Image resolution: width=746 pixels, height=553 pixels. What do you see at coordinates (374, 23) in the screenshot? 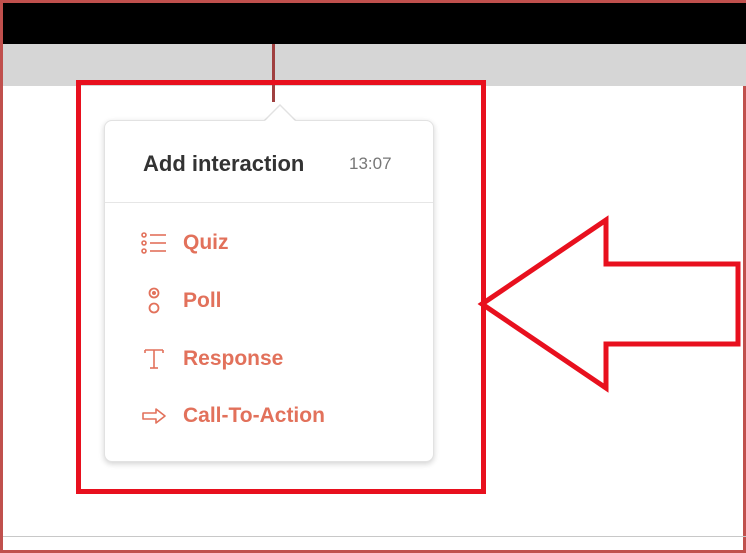
I see `top-bar` at bounding box center [374, 23].